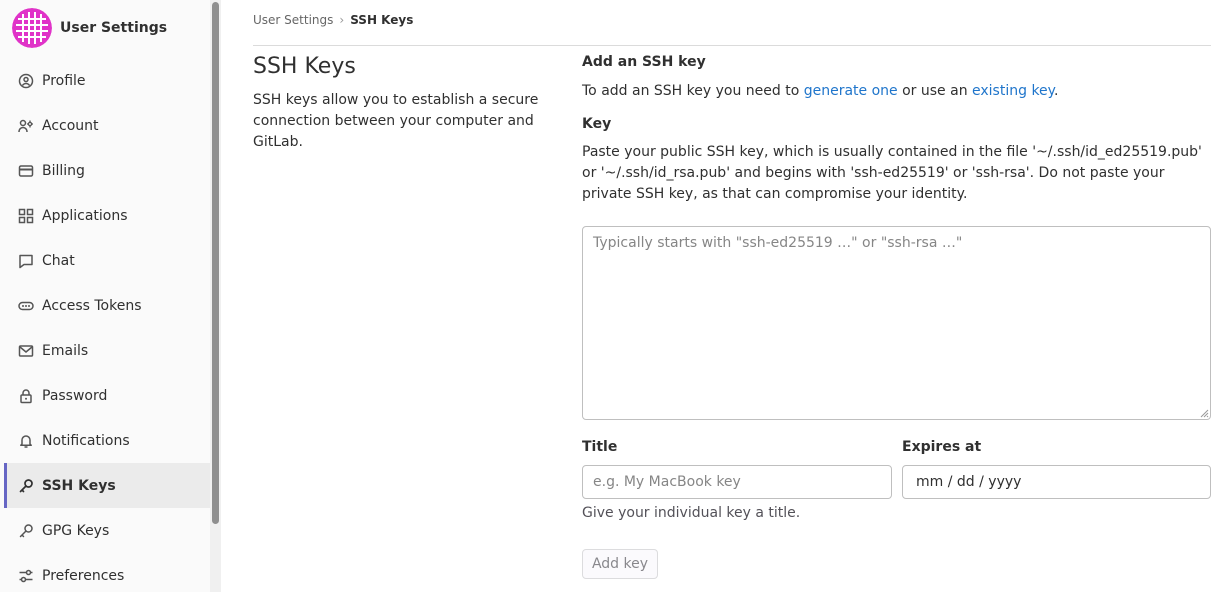  What do you see at coordinates (107, 80) in the screenshot?
I see `sidebar-item-profile: Profile` at bounding box center [107, 80].